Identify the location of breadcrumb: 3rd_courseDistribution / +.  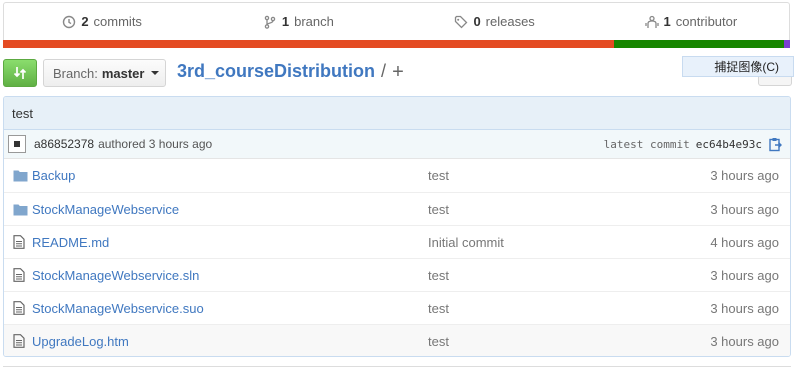
(290, 71).